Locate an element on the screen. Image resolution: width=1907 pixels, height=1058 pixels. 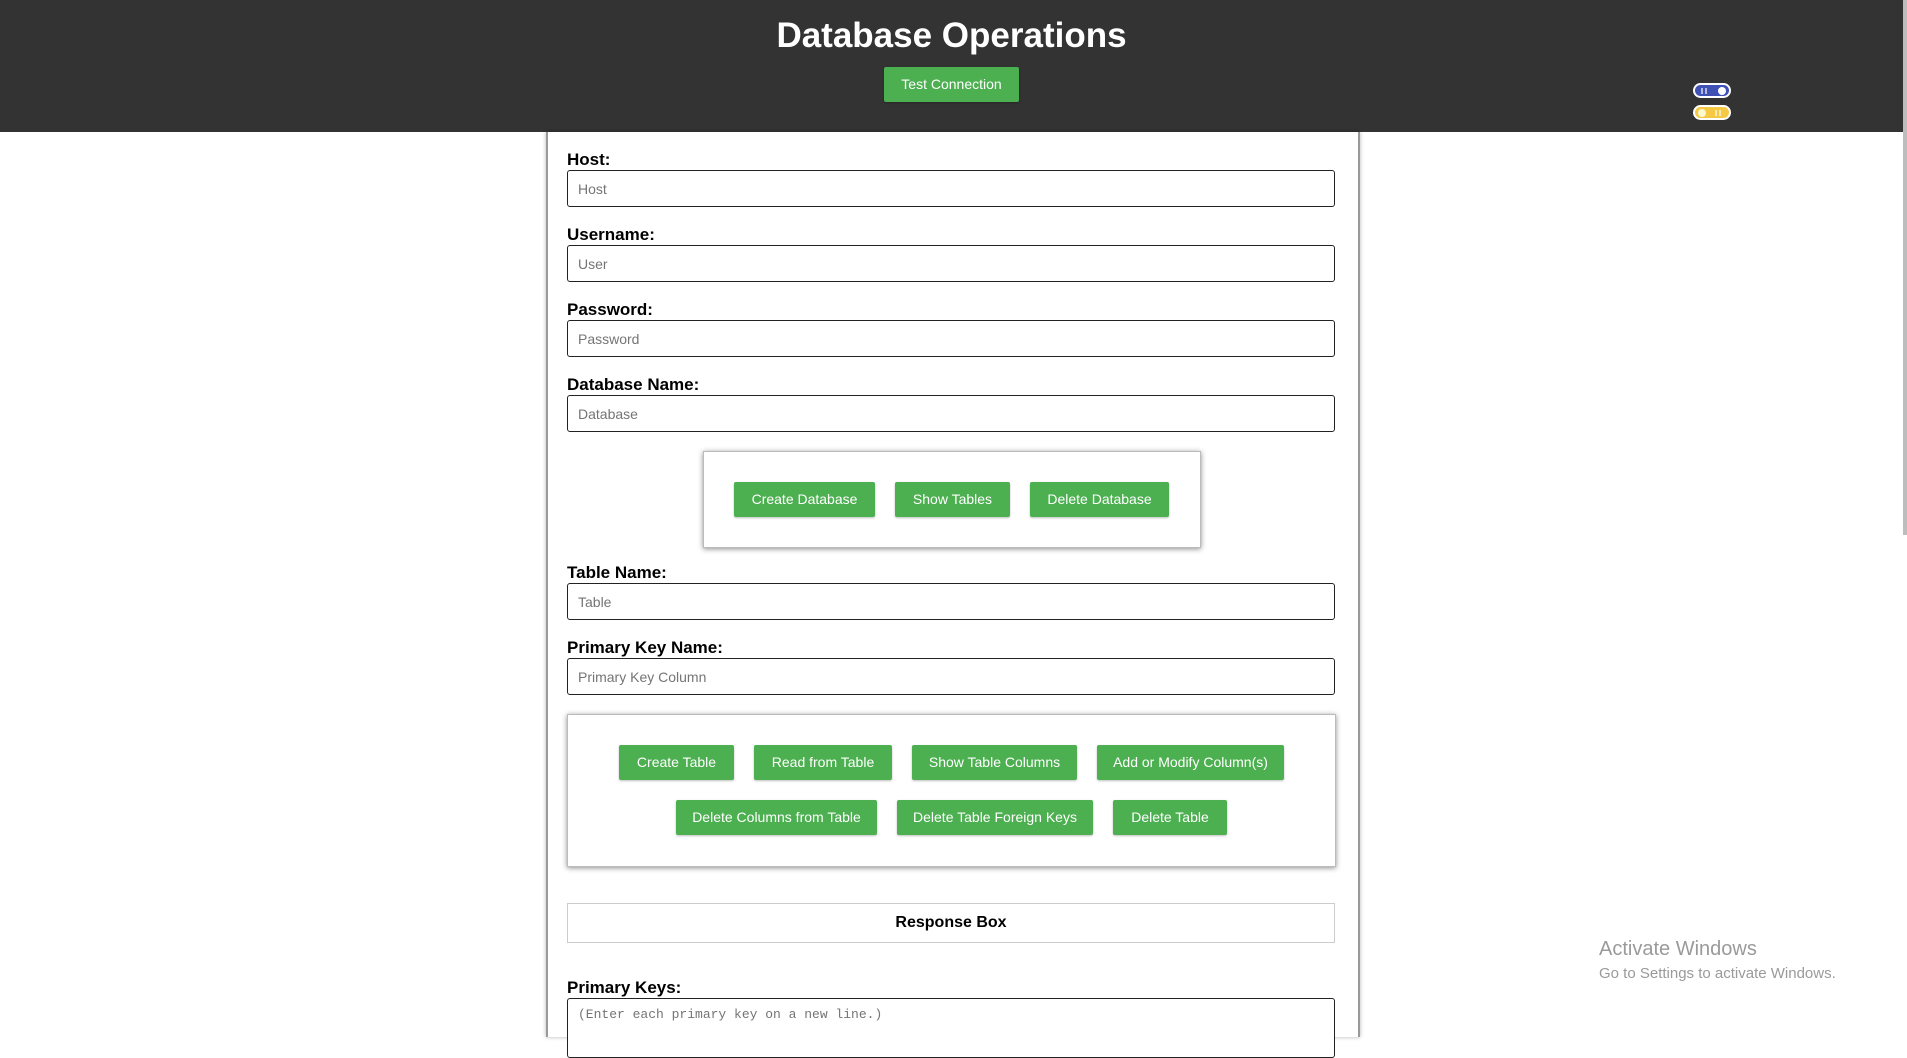
create-database-button: Create Database is located at coordinates (804, 499).